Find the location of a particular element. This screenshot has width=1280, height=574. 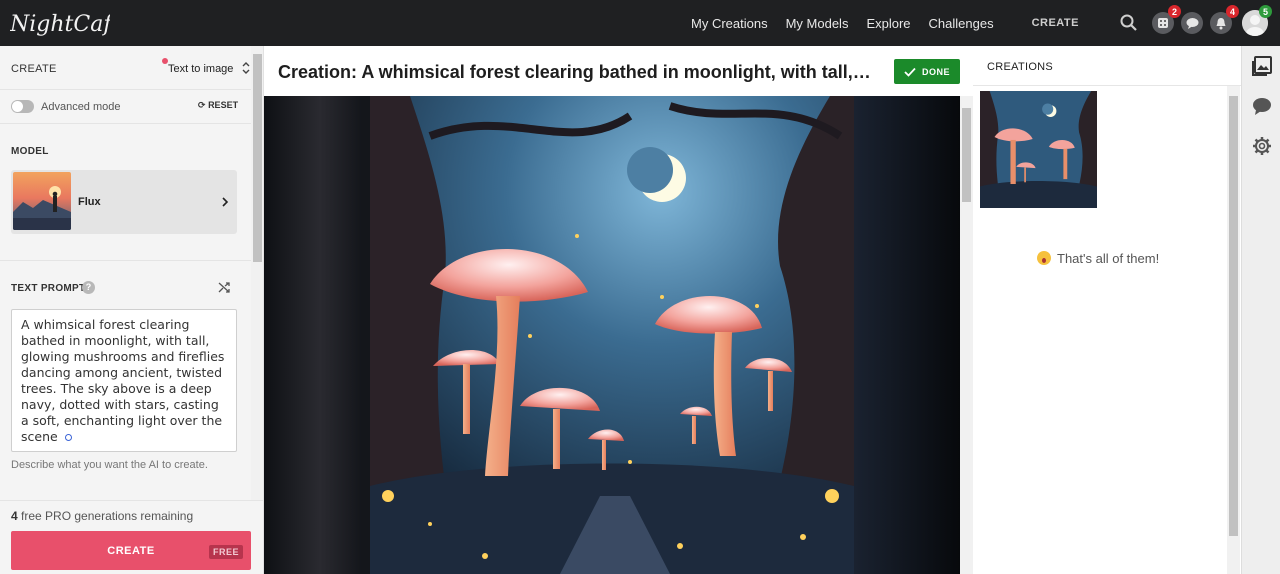

right-scrollbar is located at coordinates (1233, 330).